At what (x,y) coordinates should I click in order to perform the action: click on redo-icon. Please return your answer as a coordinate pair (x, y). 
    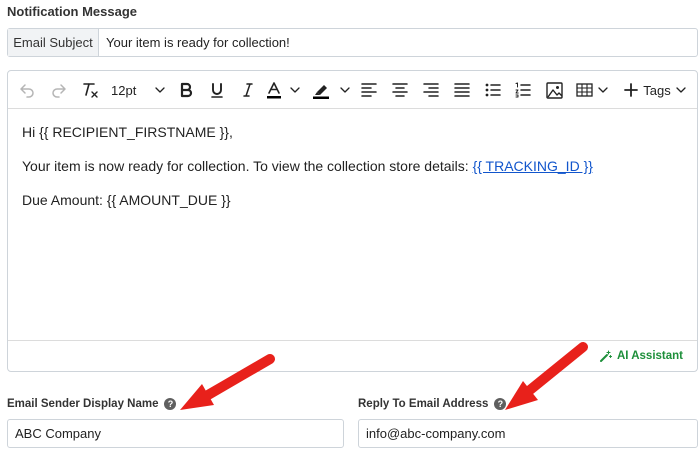
    Looking at the image, I should click on (59, 91).